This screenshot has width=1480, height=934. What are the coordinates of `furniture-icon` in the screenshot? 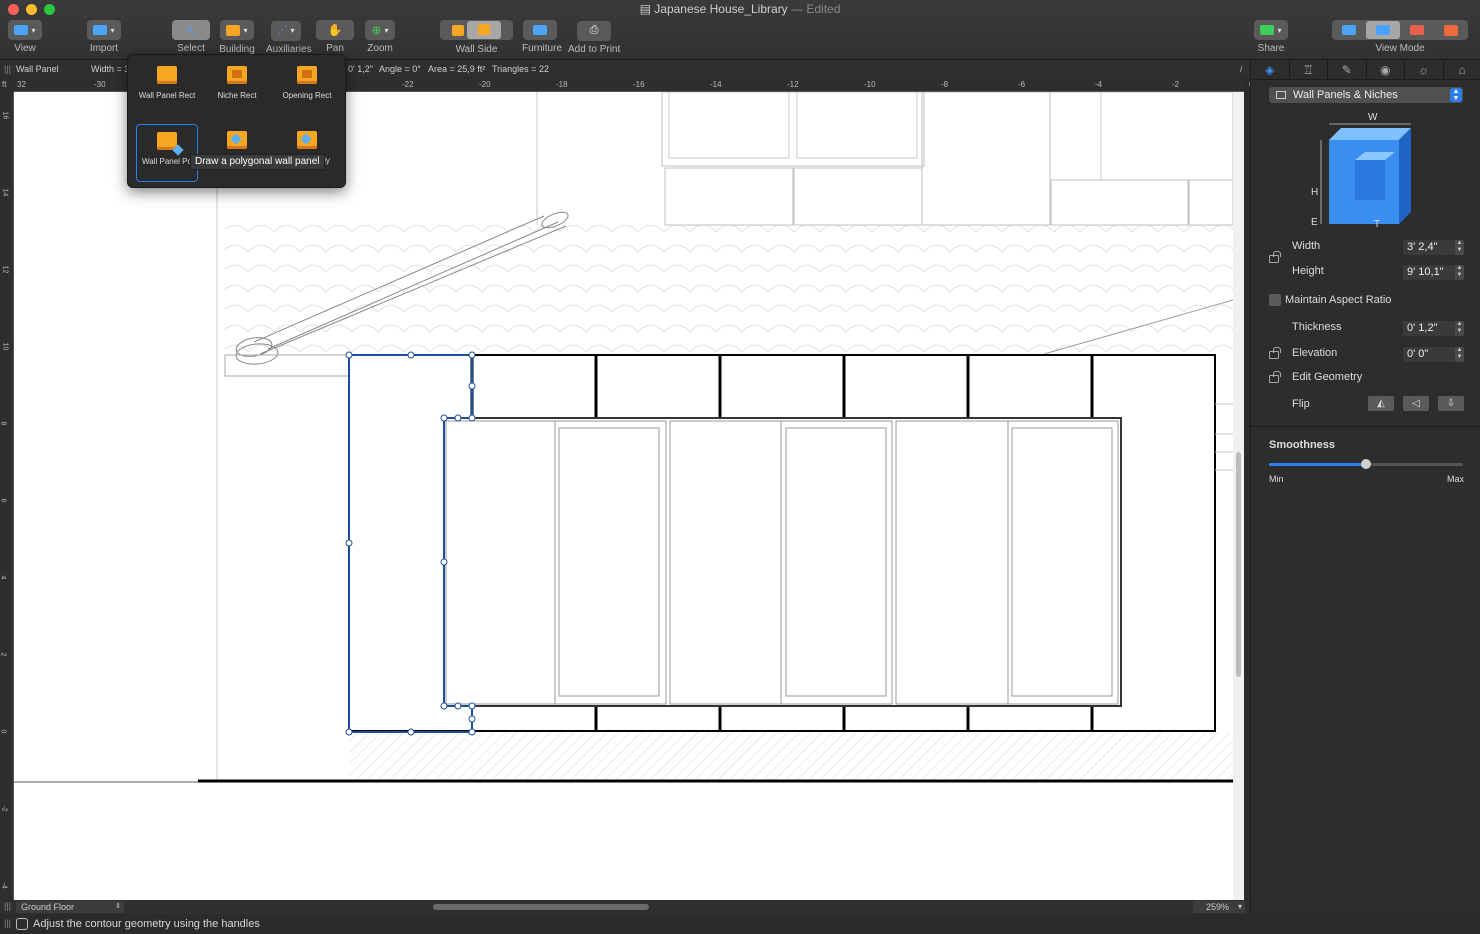 It's located at (540, 30).